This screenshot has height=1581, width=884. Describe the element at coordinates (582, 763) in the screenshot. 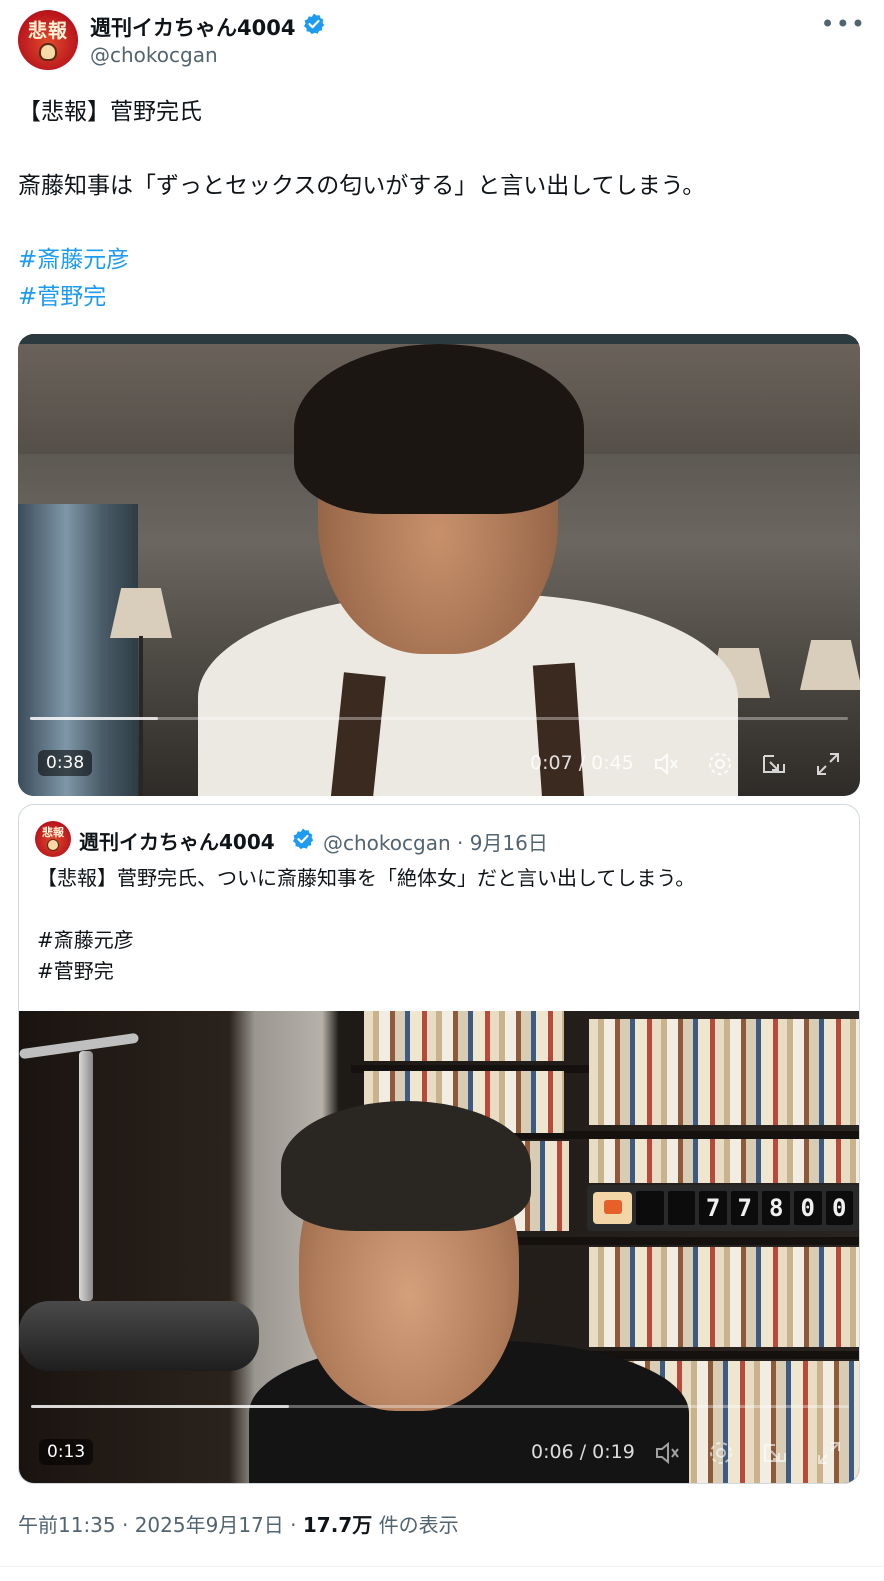

I see `time-readout: 0:07 / 0:45` at that location.